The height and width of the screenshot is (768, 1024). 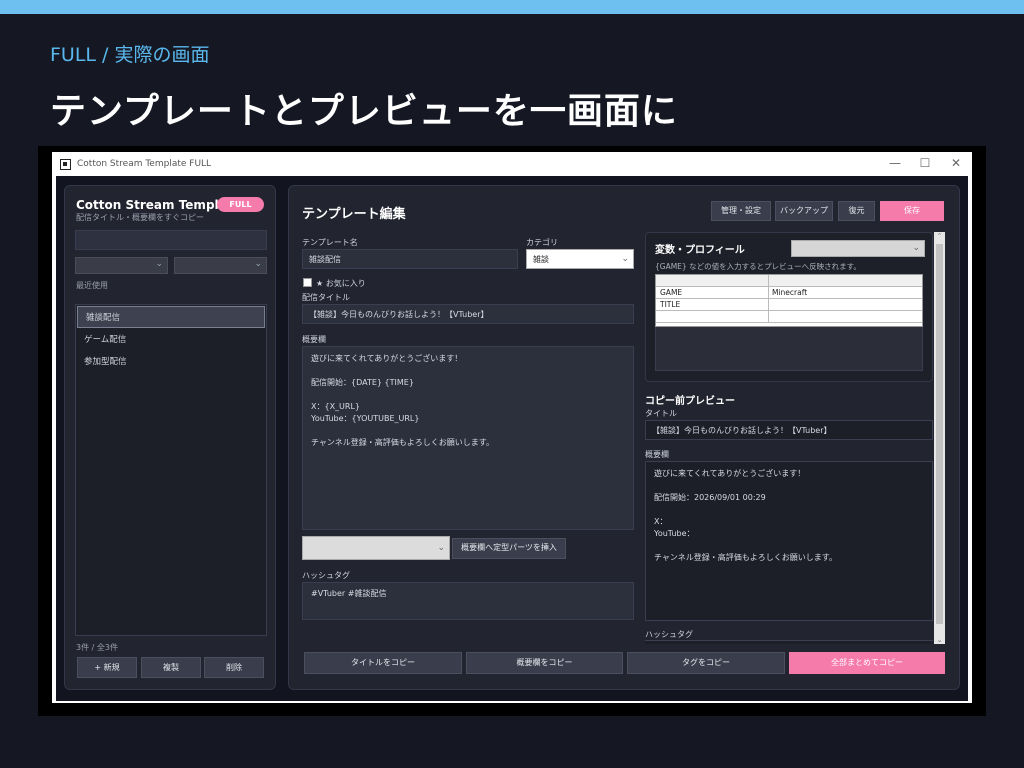 I want to click on table-row: GAME Minecraft, so click(x=789, y=293).